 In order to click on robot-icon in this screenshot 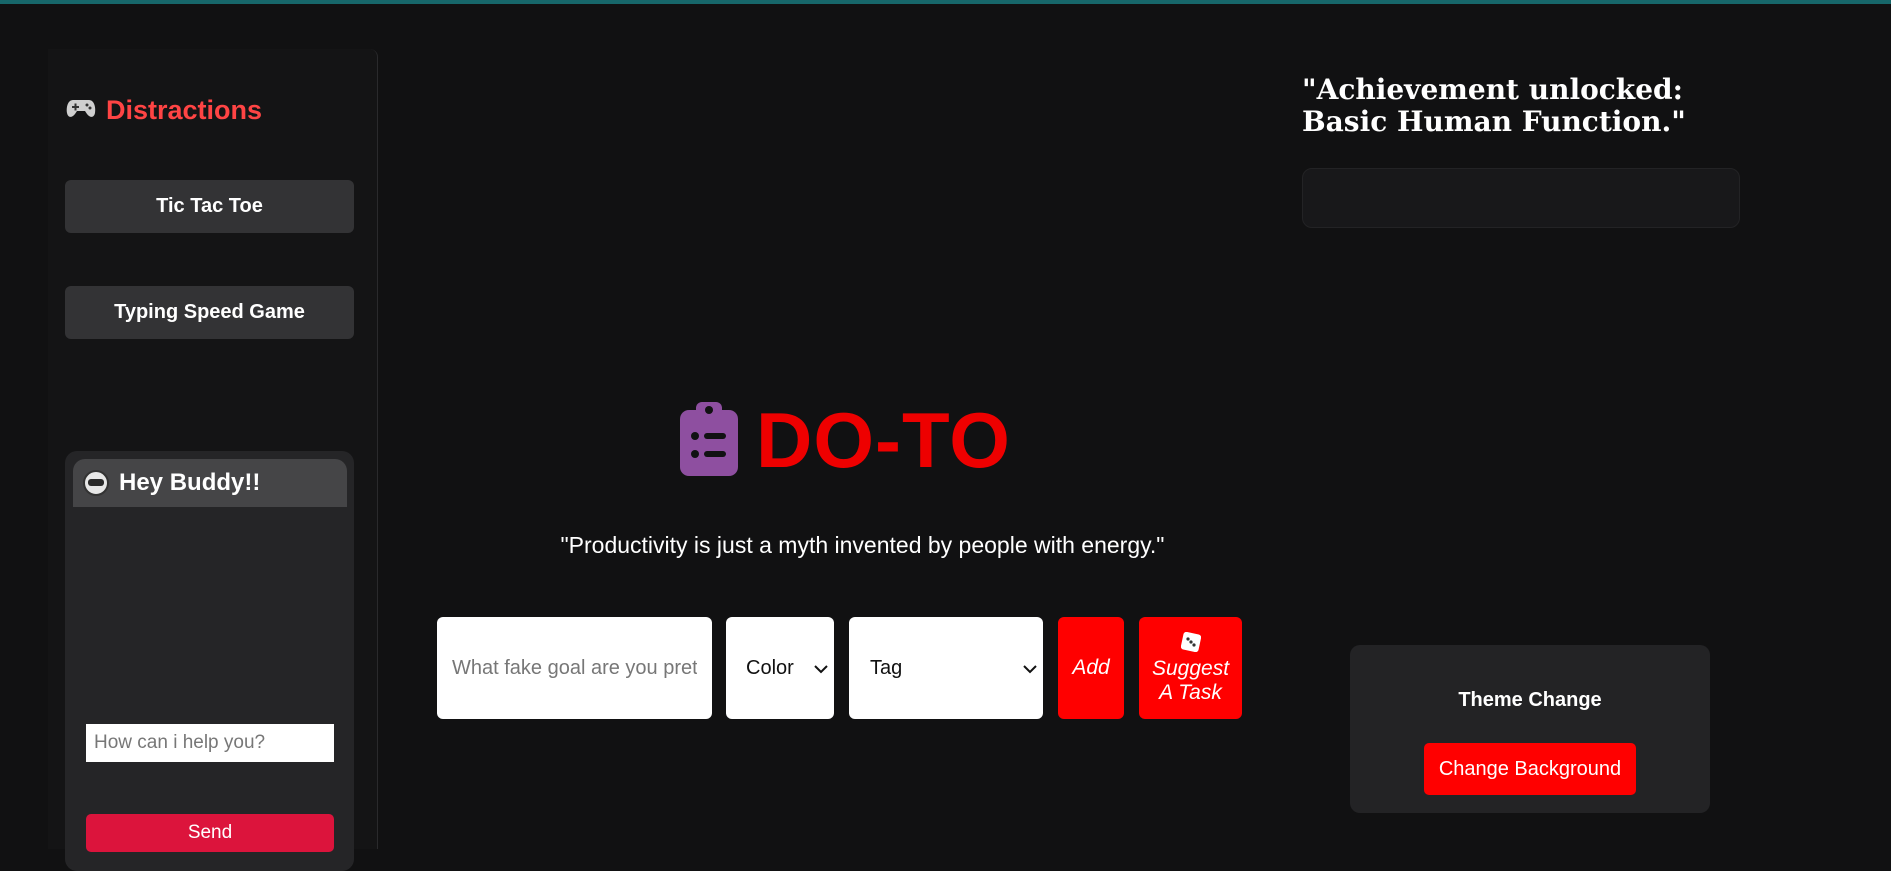, I will do `click(96, 483)`.